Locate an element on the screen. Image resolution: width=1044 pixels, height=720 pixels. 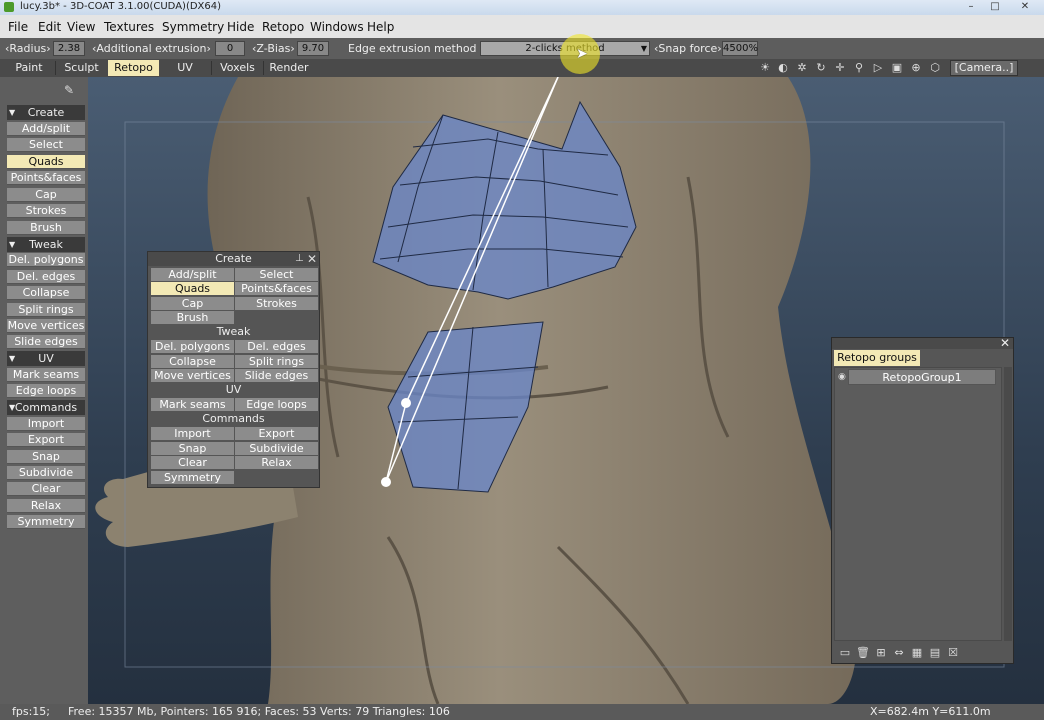
panel-title: Create is located at coordinates (233, 259).